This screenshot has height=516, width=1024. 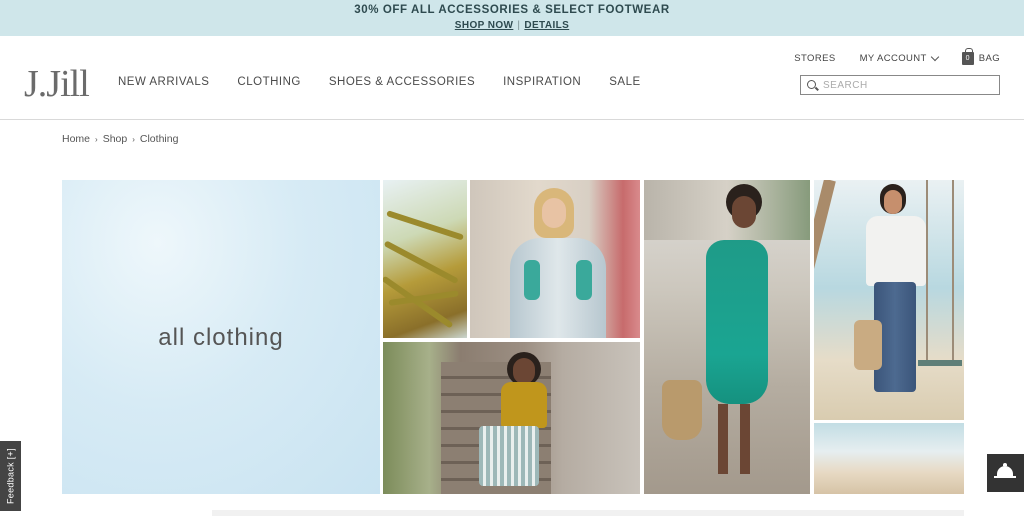 I want to click on breadcrumb-home: Home, so click(x=76, y=139).